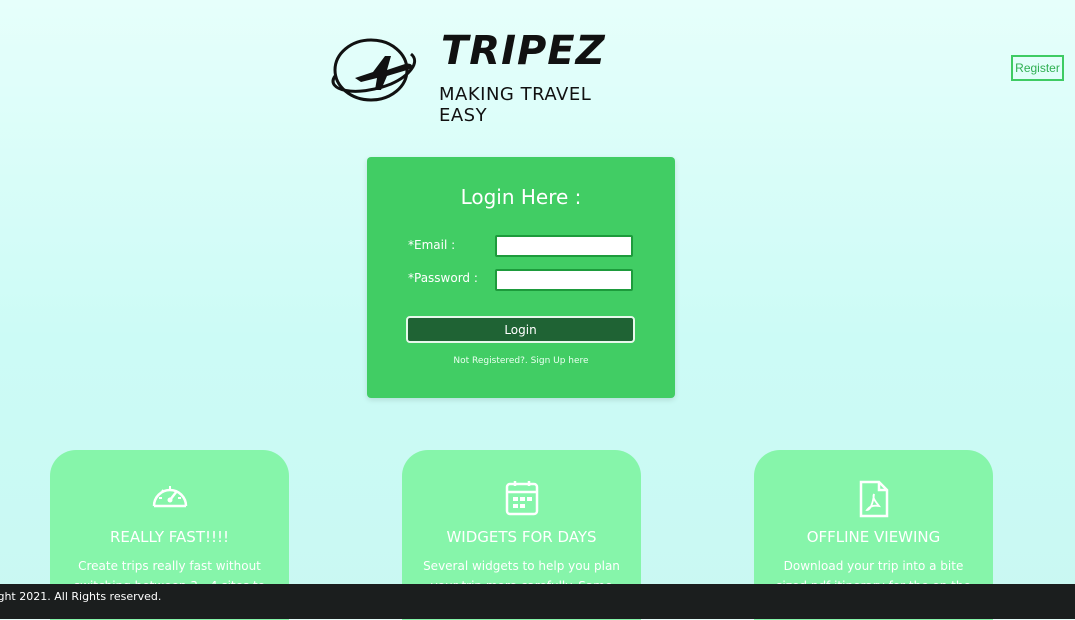  What do you see at coordinates (521, 498) in the screenshot?
I see `calendar-icon` at bounding box center [521, 498].